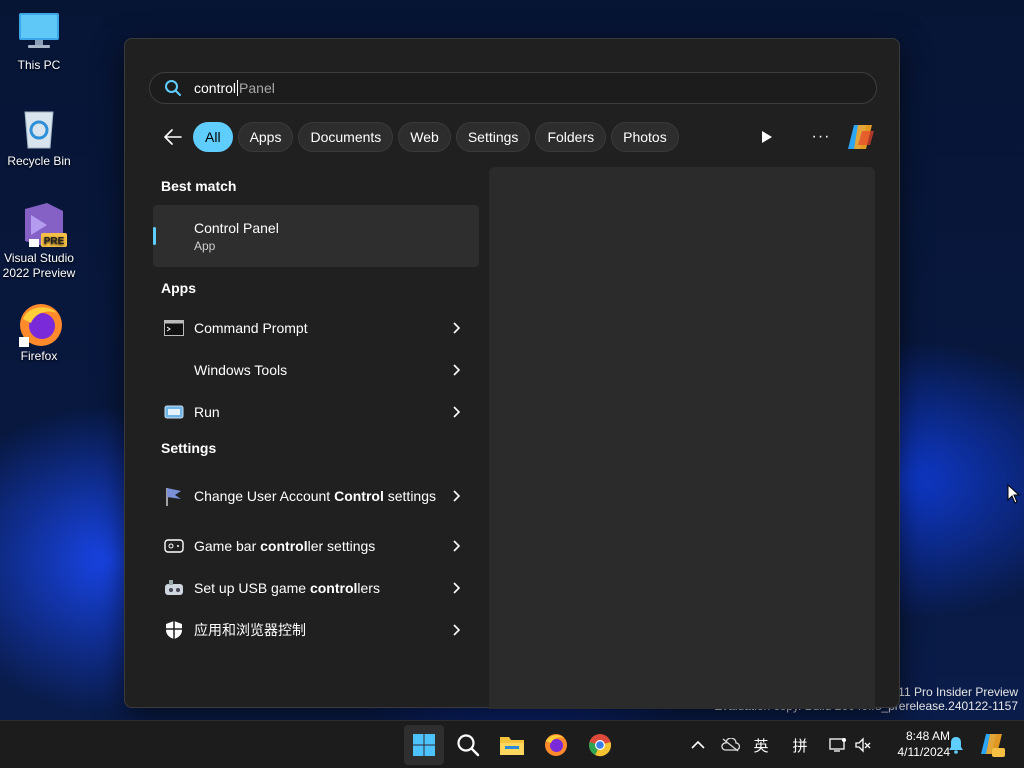  Describe the element at coordinates (174, 412) in the screenshot. I see `run-icon` at that location.